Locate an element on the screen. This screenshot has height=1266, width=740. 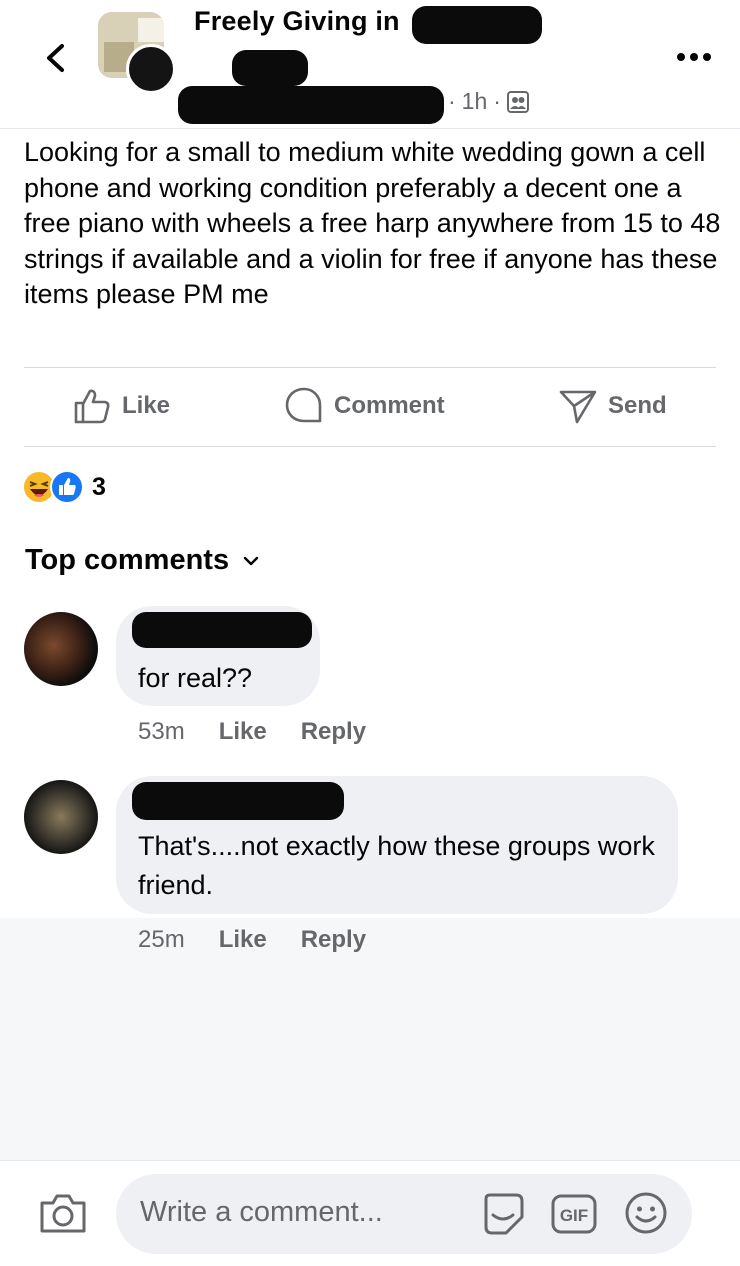
gif-label: GIF is located at coordinates (574, 1215).